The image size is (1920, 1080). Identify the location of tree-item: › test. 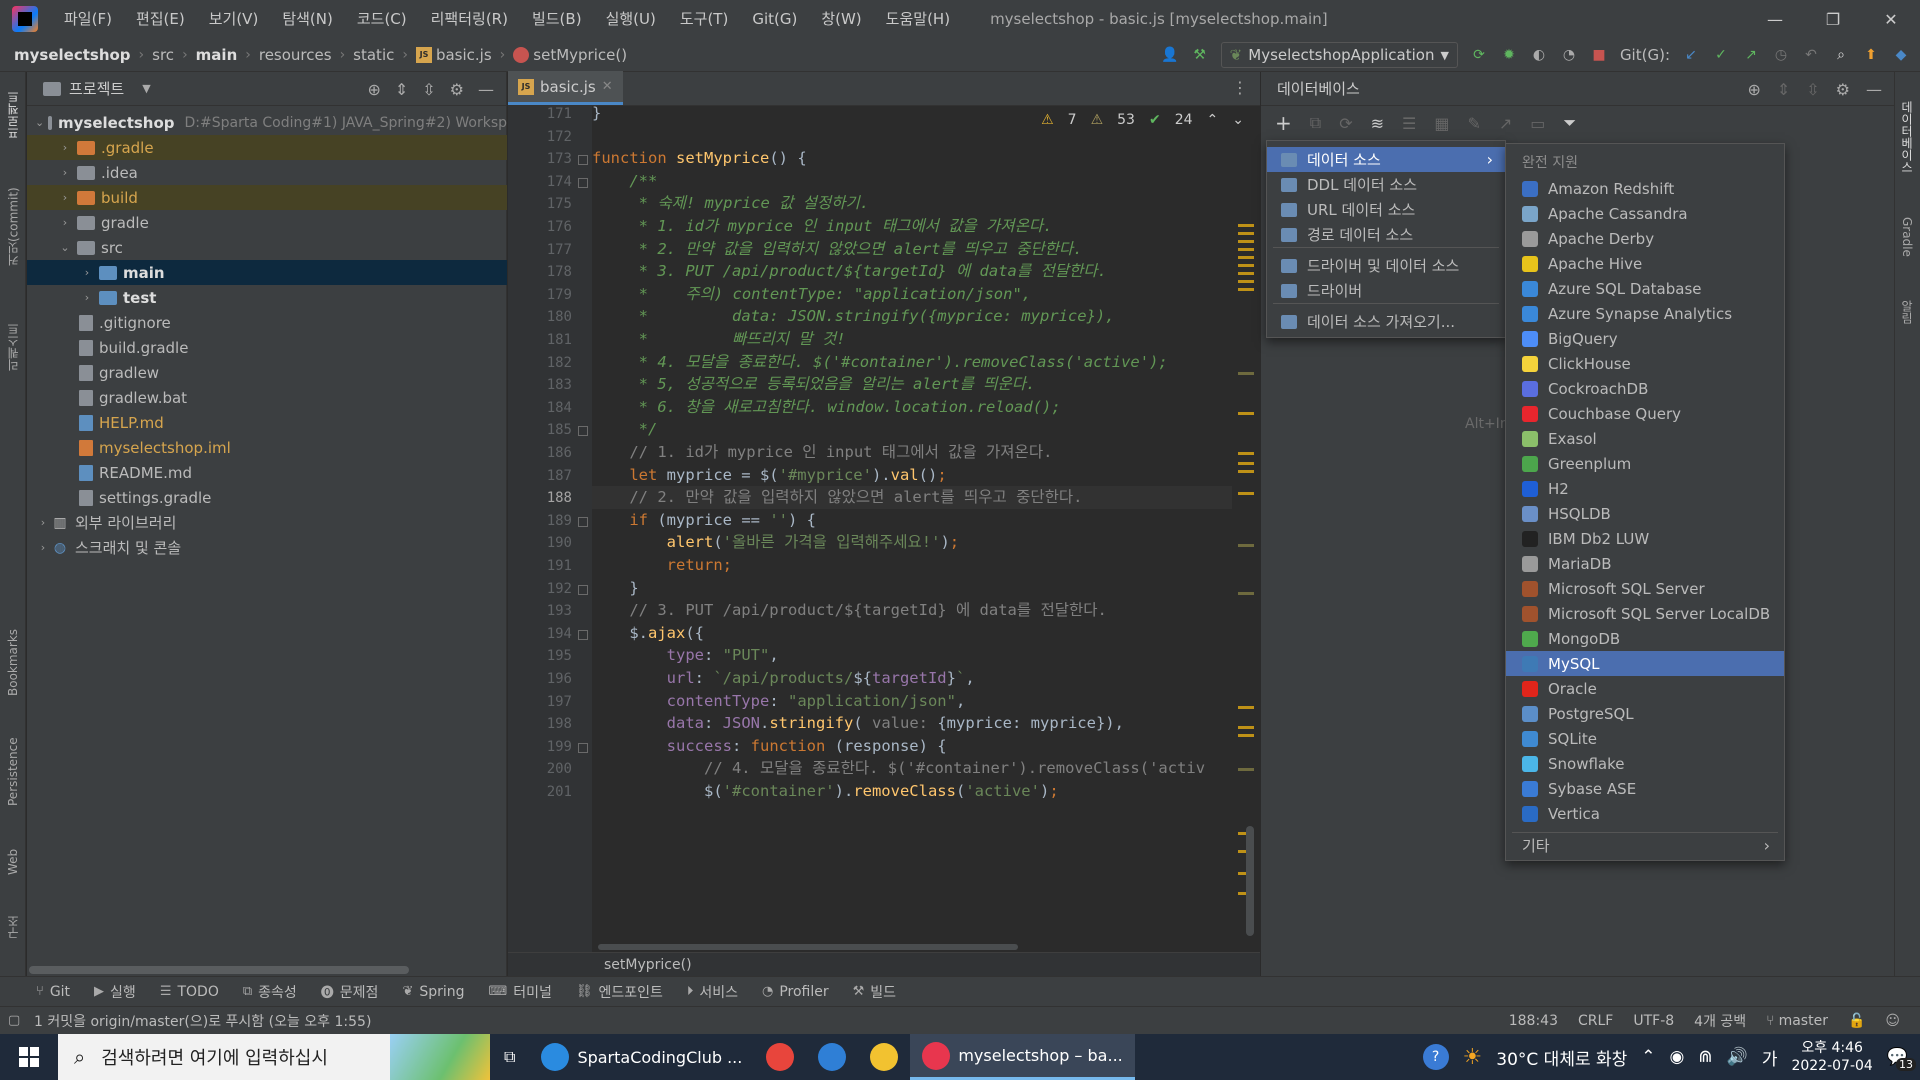
(267, 297).